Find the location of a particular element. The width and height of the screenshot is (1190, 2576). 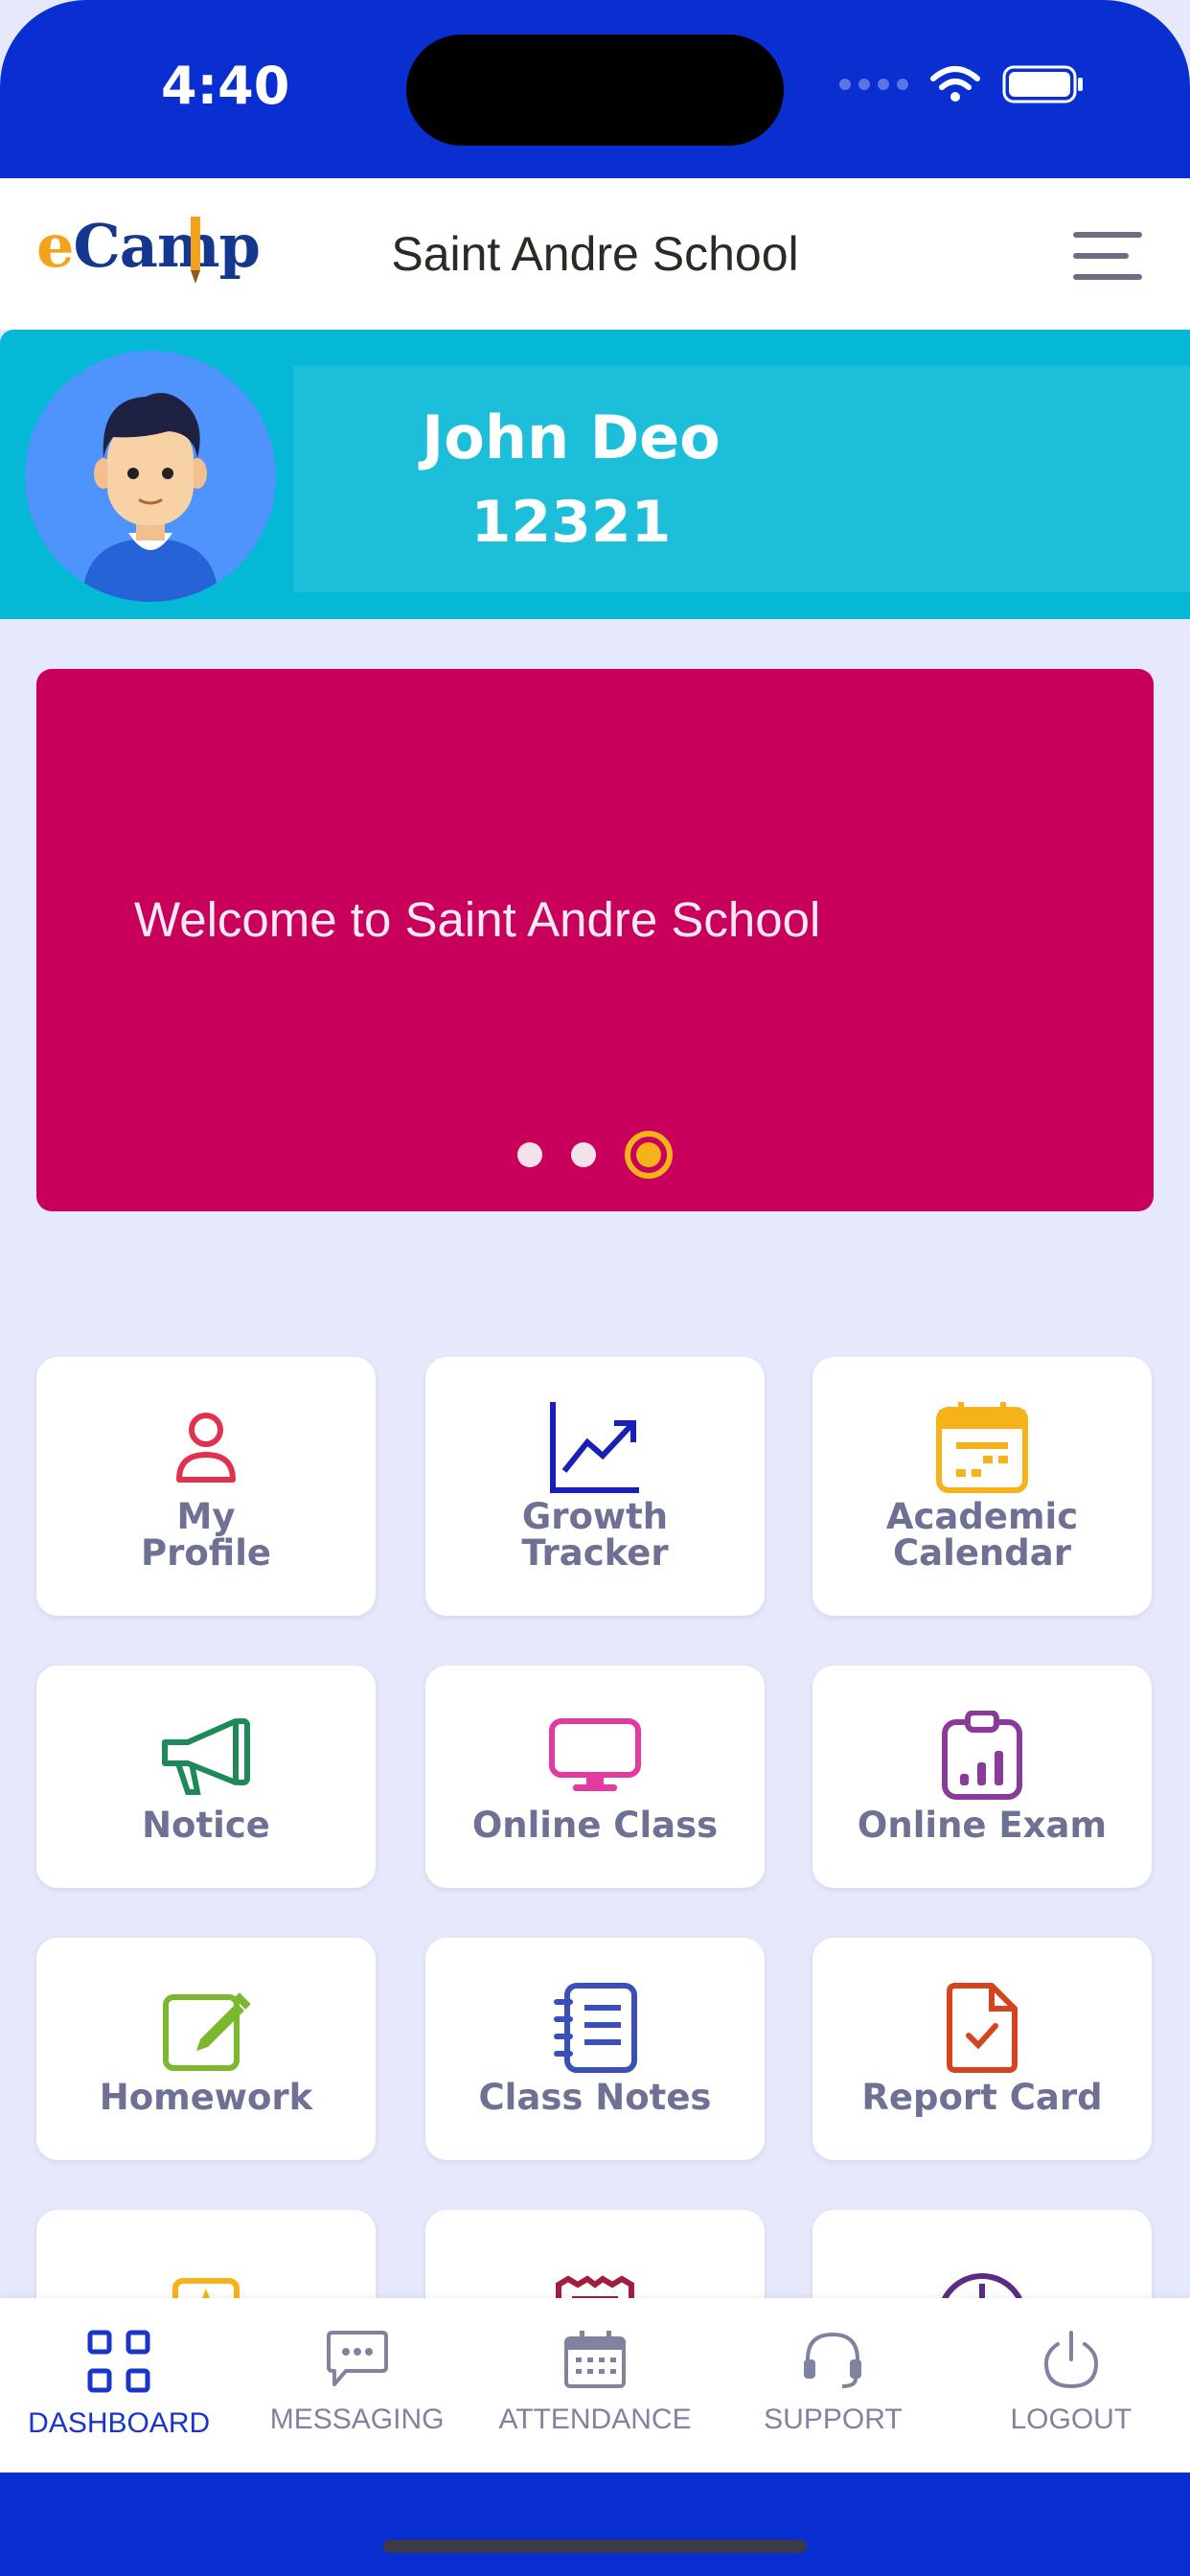

carousel-indicator is located at coordinates (595, 1155).